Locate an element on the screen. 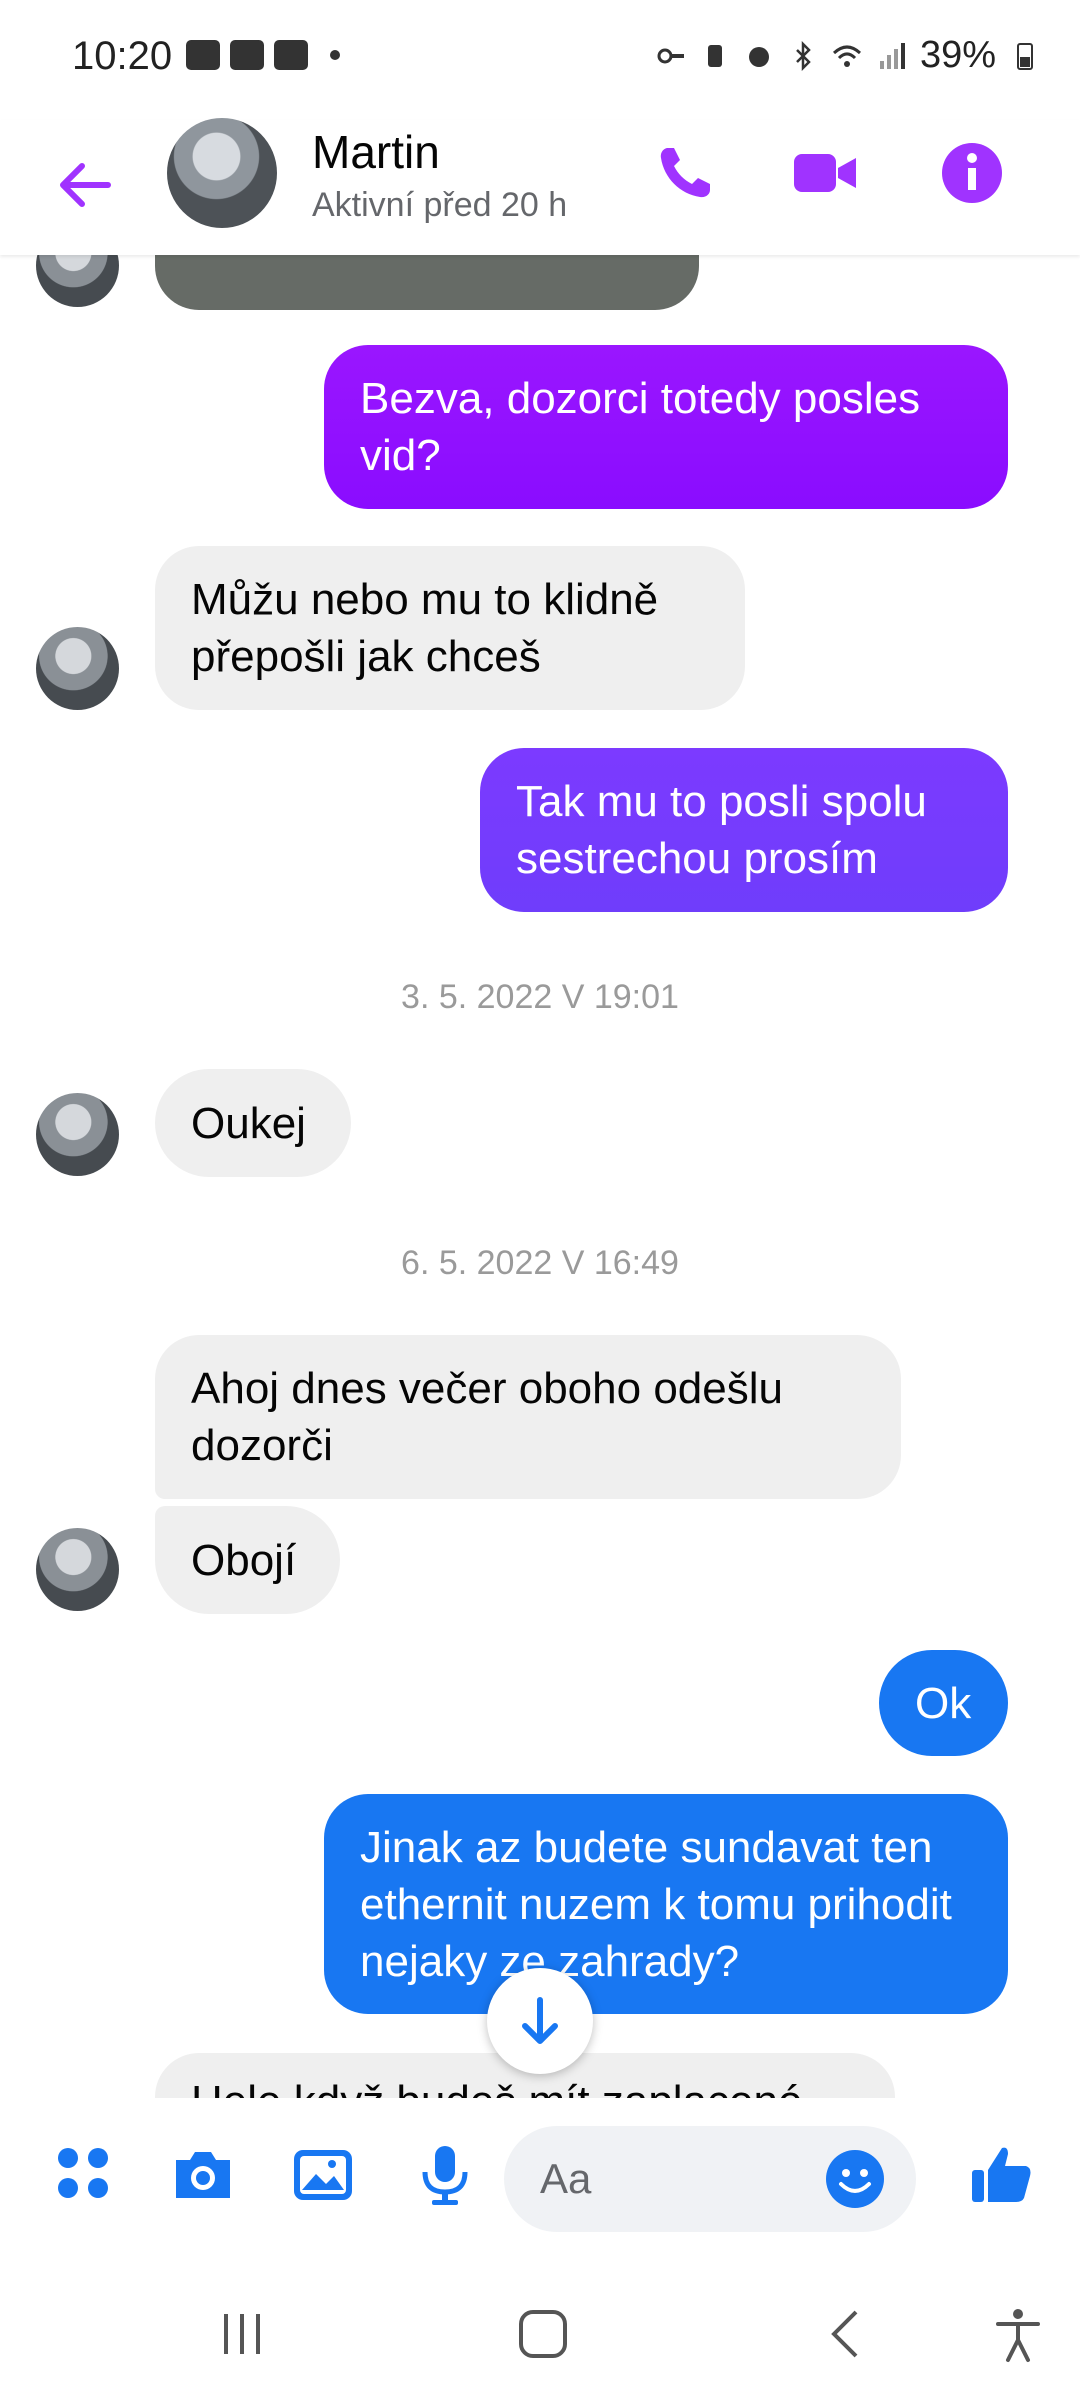  message-outgoing: Ok is located at coordinates (943, 1703).